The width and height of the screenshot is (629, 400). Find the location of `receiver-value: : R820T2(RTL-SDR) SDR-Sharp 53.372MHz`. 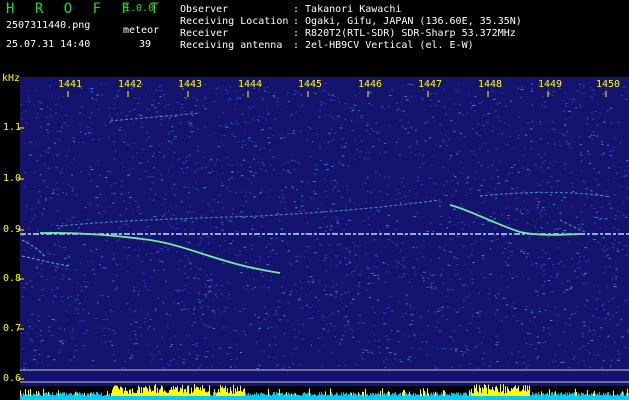

receiver-value: : R820T2(RTL-SDR) SDR-Sharp 53.372MHz is located at coordinates (404, 33).